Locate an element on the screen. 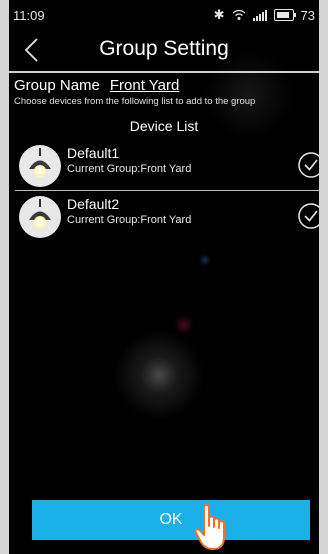  battery-level: 73 is located at coordinates (307, 15).